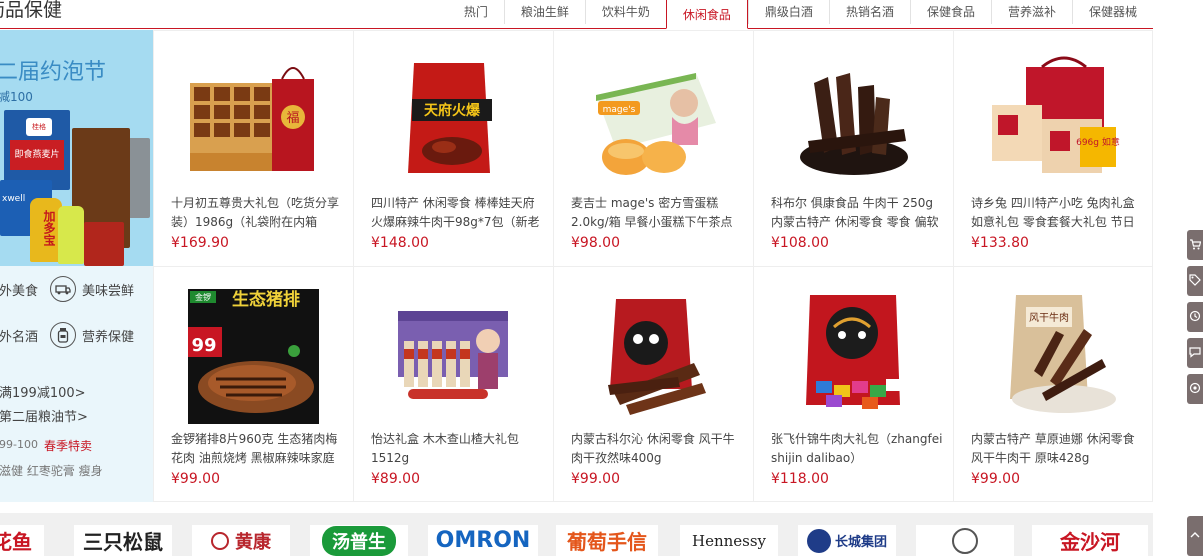  Describe the element at coordinates (203, 297) in the screenshot. I see `pork-brand: 金锣` at that location.